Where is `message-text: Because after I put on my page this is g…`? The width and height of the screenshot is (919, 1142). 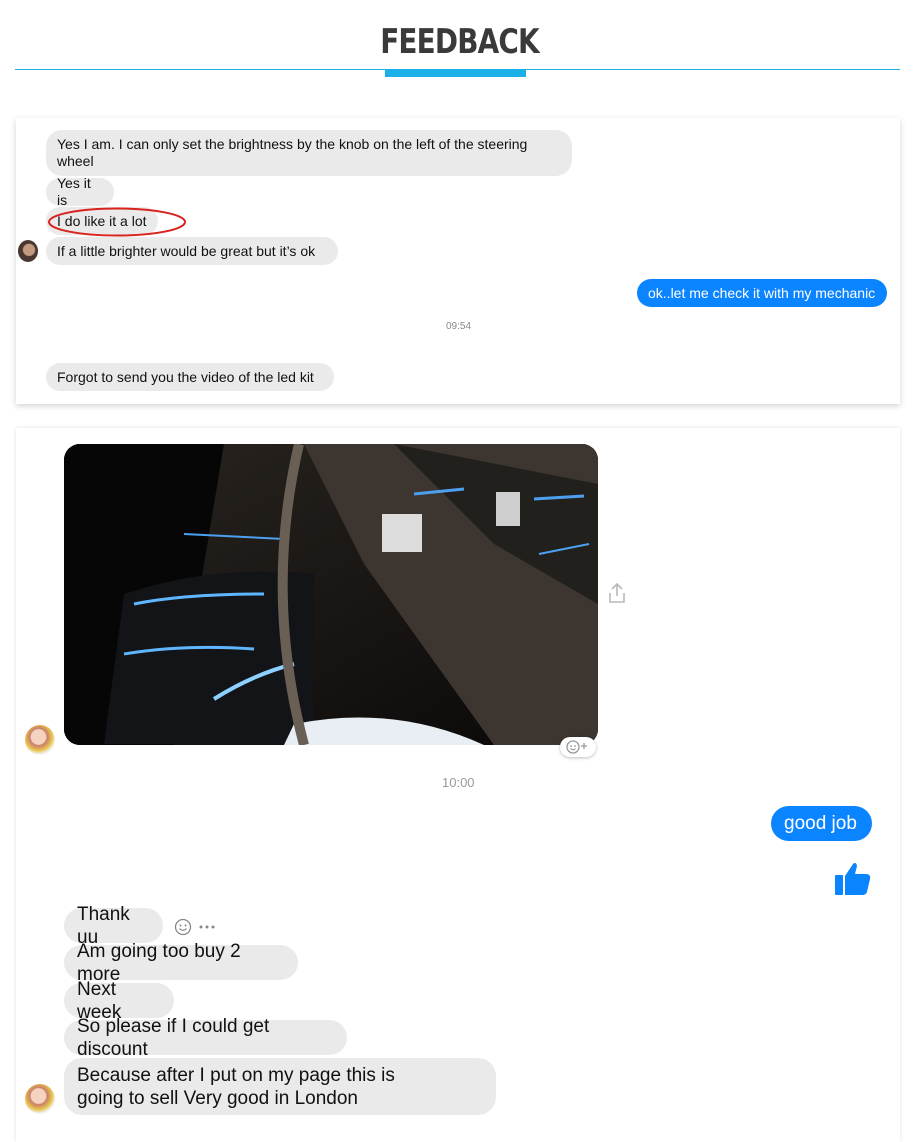 message-text: Because after I put on my page this is g… is located at coordinates (236, 1086).